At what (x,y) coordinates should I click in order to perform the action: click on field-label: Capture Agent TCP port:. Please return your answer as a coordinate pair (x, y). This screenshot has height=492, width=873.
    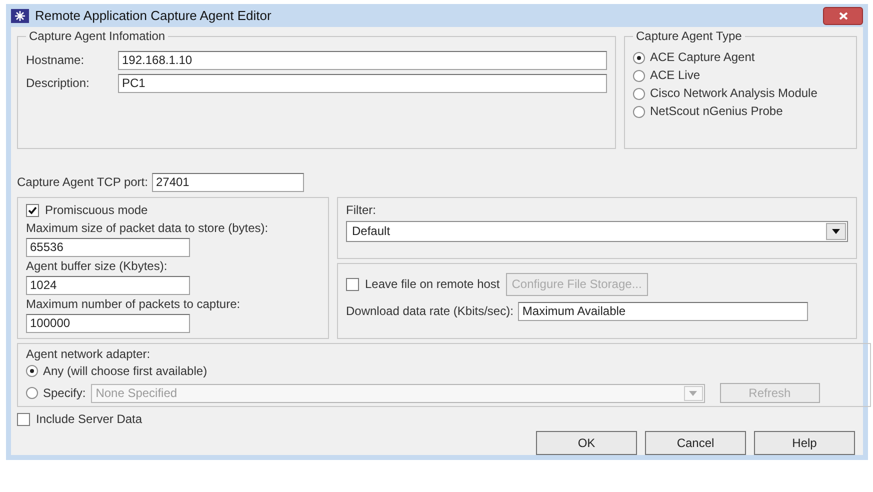
    Looking at the image, I should click on (82, 182).